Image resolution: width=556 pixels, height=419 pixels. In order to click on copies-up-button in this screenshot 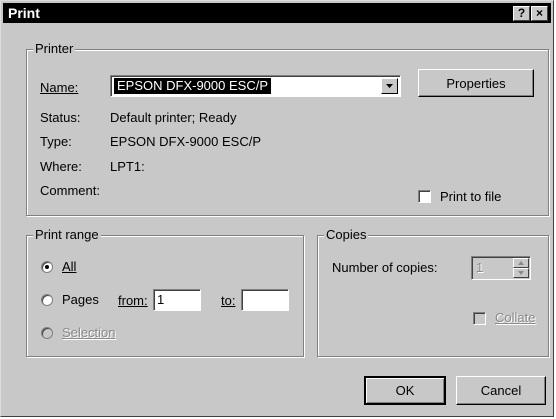, I will do `click(521, 263)`.